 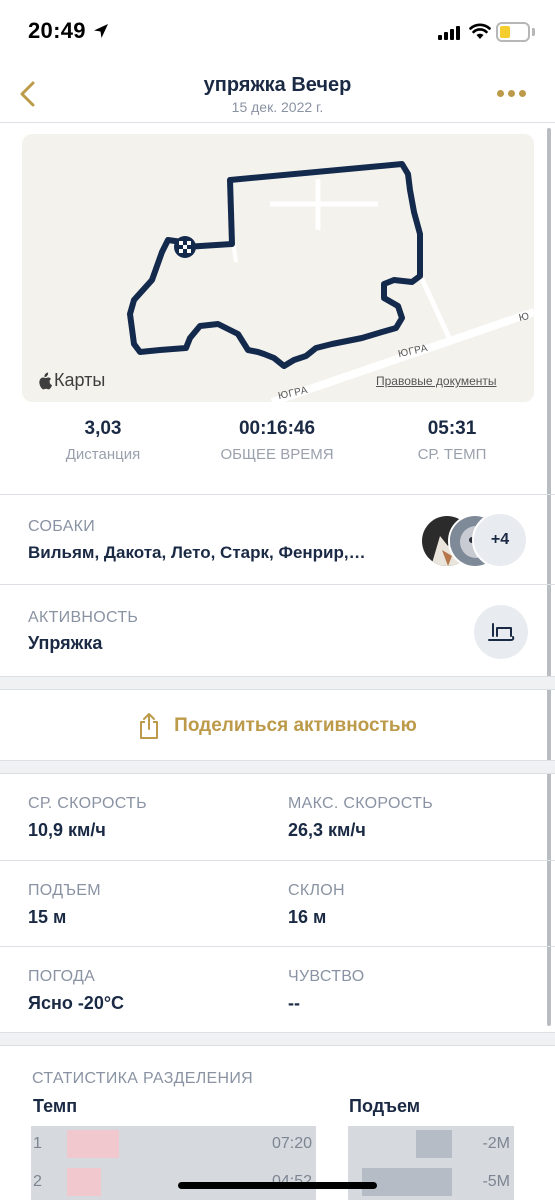 I want to click on start-flag-icon, so click(x=185, y=247).